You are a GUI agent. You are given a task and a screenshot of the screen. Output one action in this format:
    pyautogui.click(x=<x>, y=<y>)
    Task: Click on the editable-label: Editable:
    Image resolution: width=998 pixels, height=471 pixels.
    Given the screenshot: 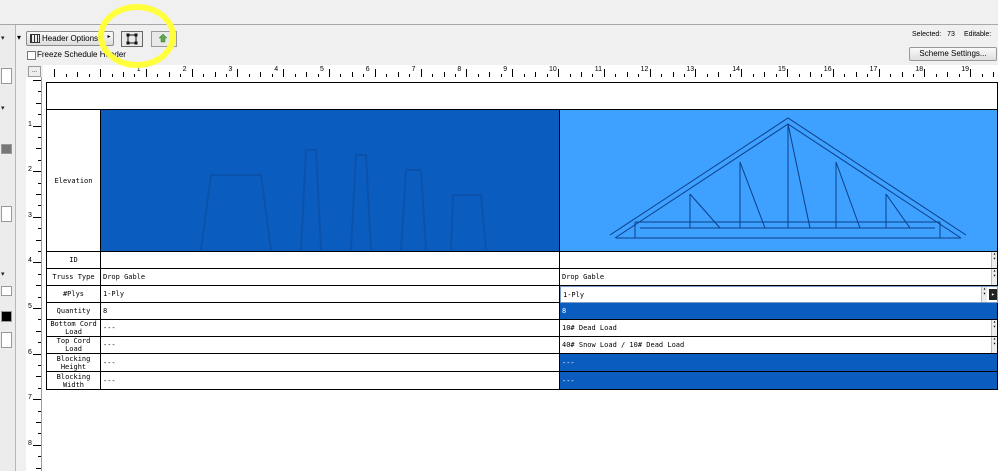 What is the action you would take?
    pyautogui.click(x=978, y=34)
    